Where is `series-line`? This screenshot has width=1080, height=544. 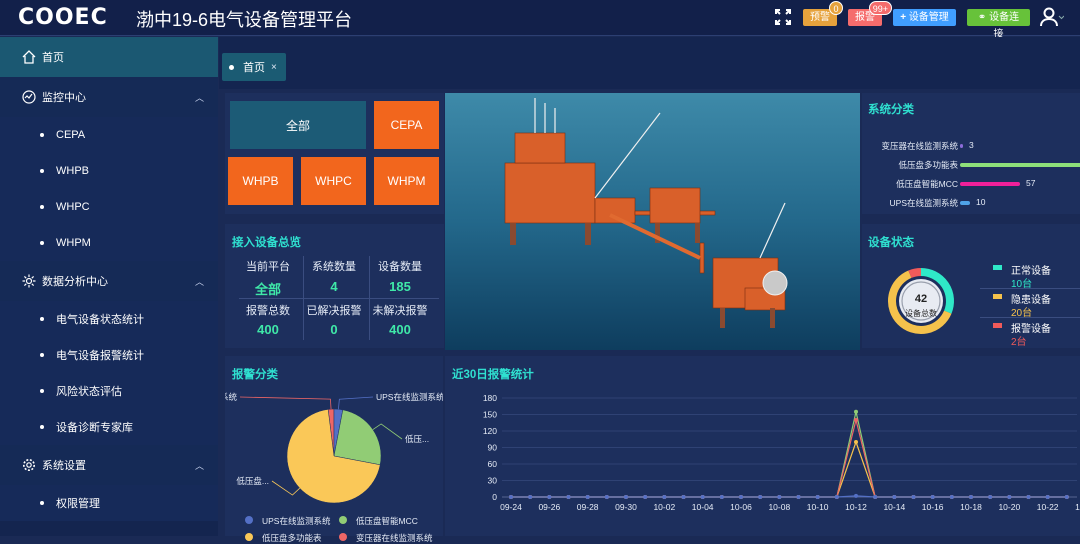 series-line is located at coordinates (789, 469).